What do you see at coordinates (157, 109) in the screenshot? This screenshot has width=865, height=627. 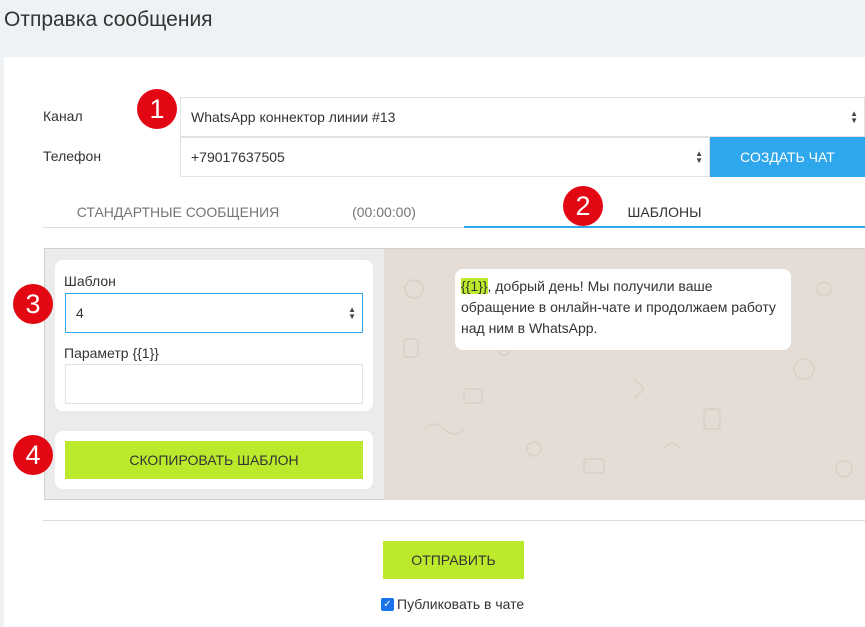 I see `badge-1: 1` at bounding box center [157, 109].